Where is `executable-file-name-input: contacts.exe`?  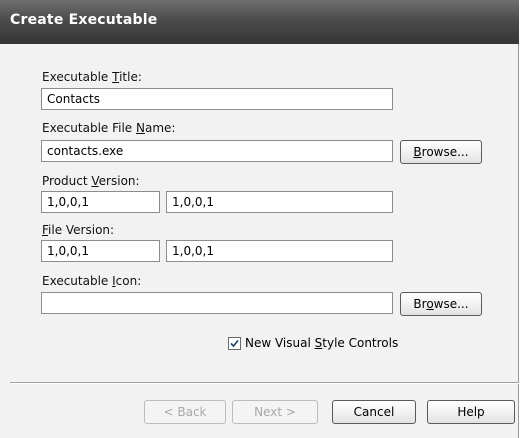
executable-file-name-input: contacts.exe is located at coordinates (217, 151).